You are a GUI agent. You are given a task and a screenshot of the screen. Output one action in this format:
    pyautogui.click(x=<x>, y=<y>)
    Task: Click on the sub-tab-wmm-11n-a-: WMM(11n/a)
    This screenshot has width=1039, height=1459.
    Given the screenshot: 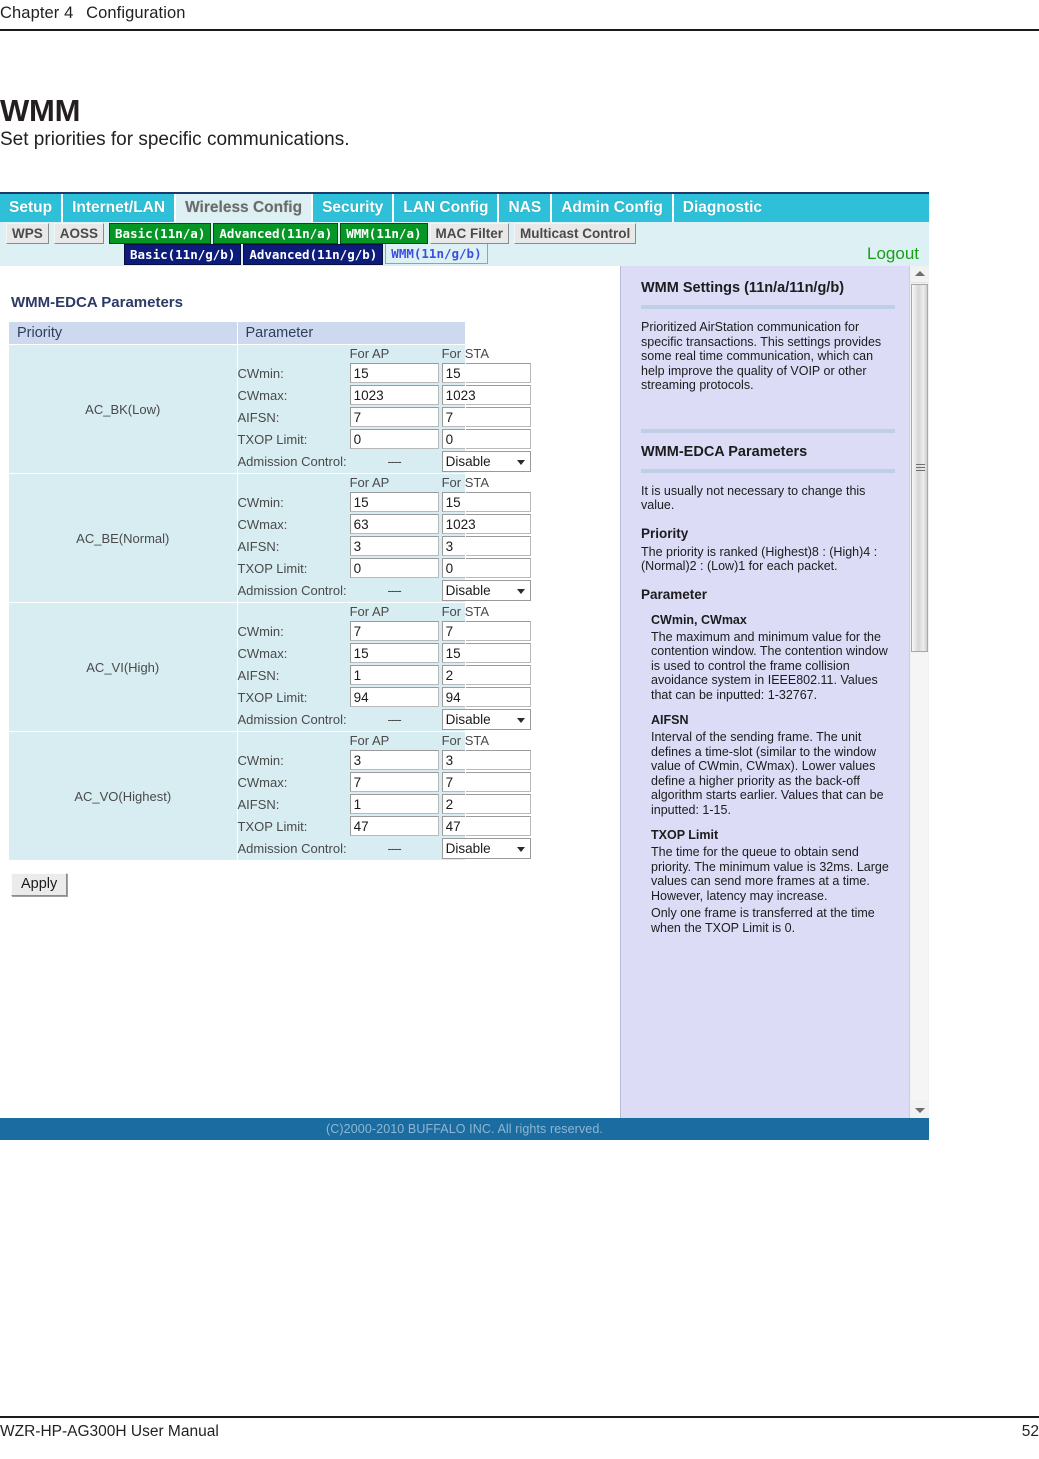 What is the action you would take?
    pyautogui.click(x=384, y=233)
    